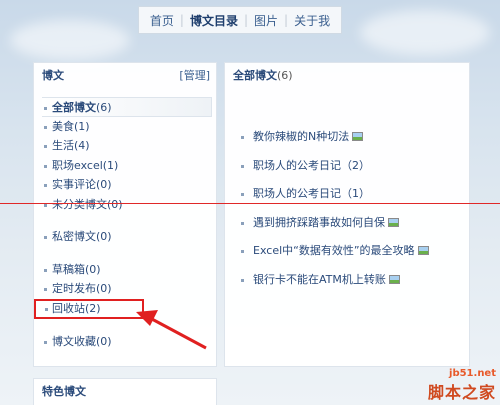 The image size is (500, 405). What do you see at coordinates (351, 251) in the screenshot?
I see `article-item: Excel中“数据有效性”的最全攻略` at bounding box center [351, 251].